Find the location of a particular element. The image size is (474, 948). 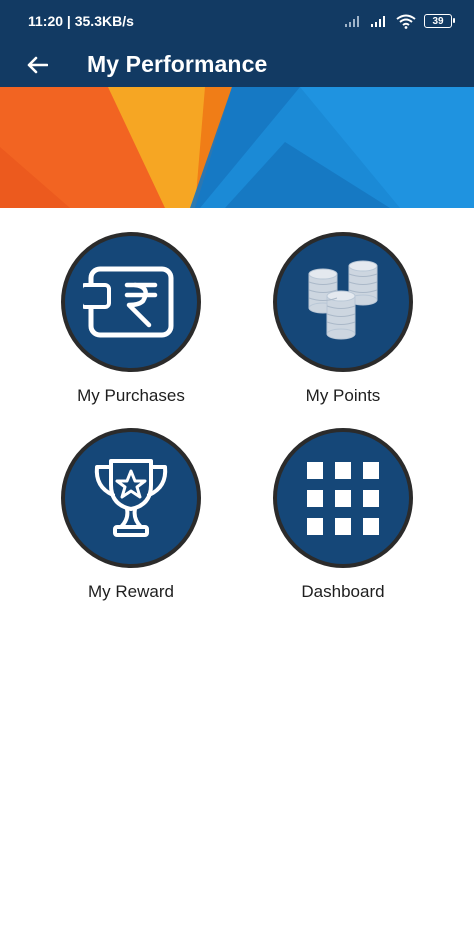

menu-item-my-reward: My Reward is located at coordinates (131, 523).